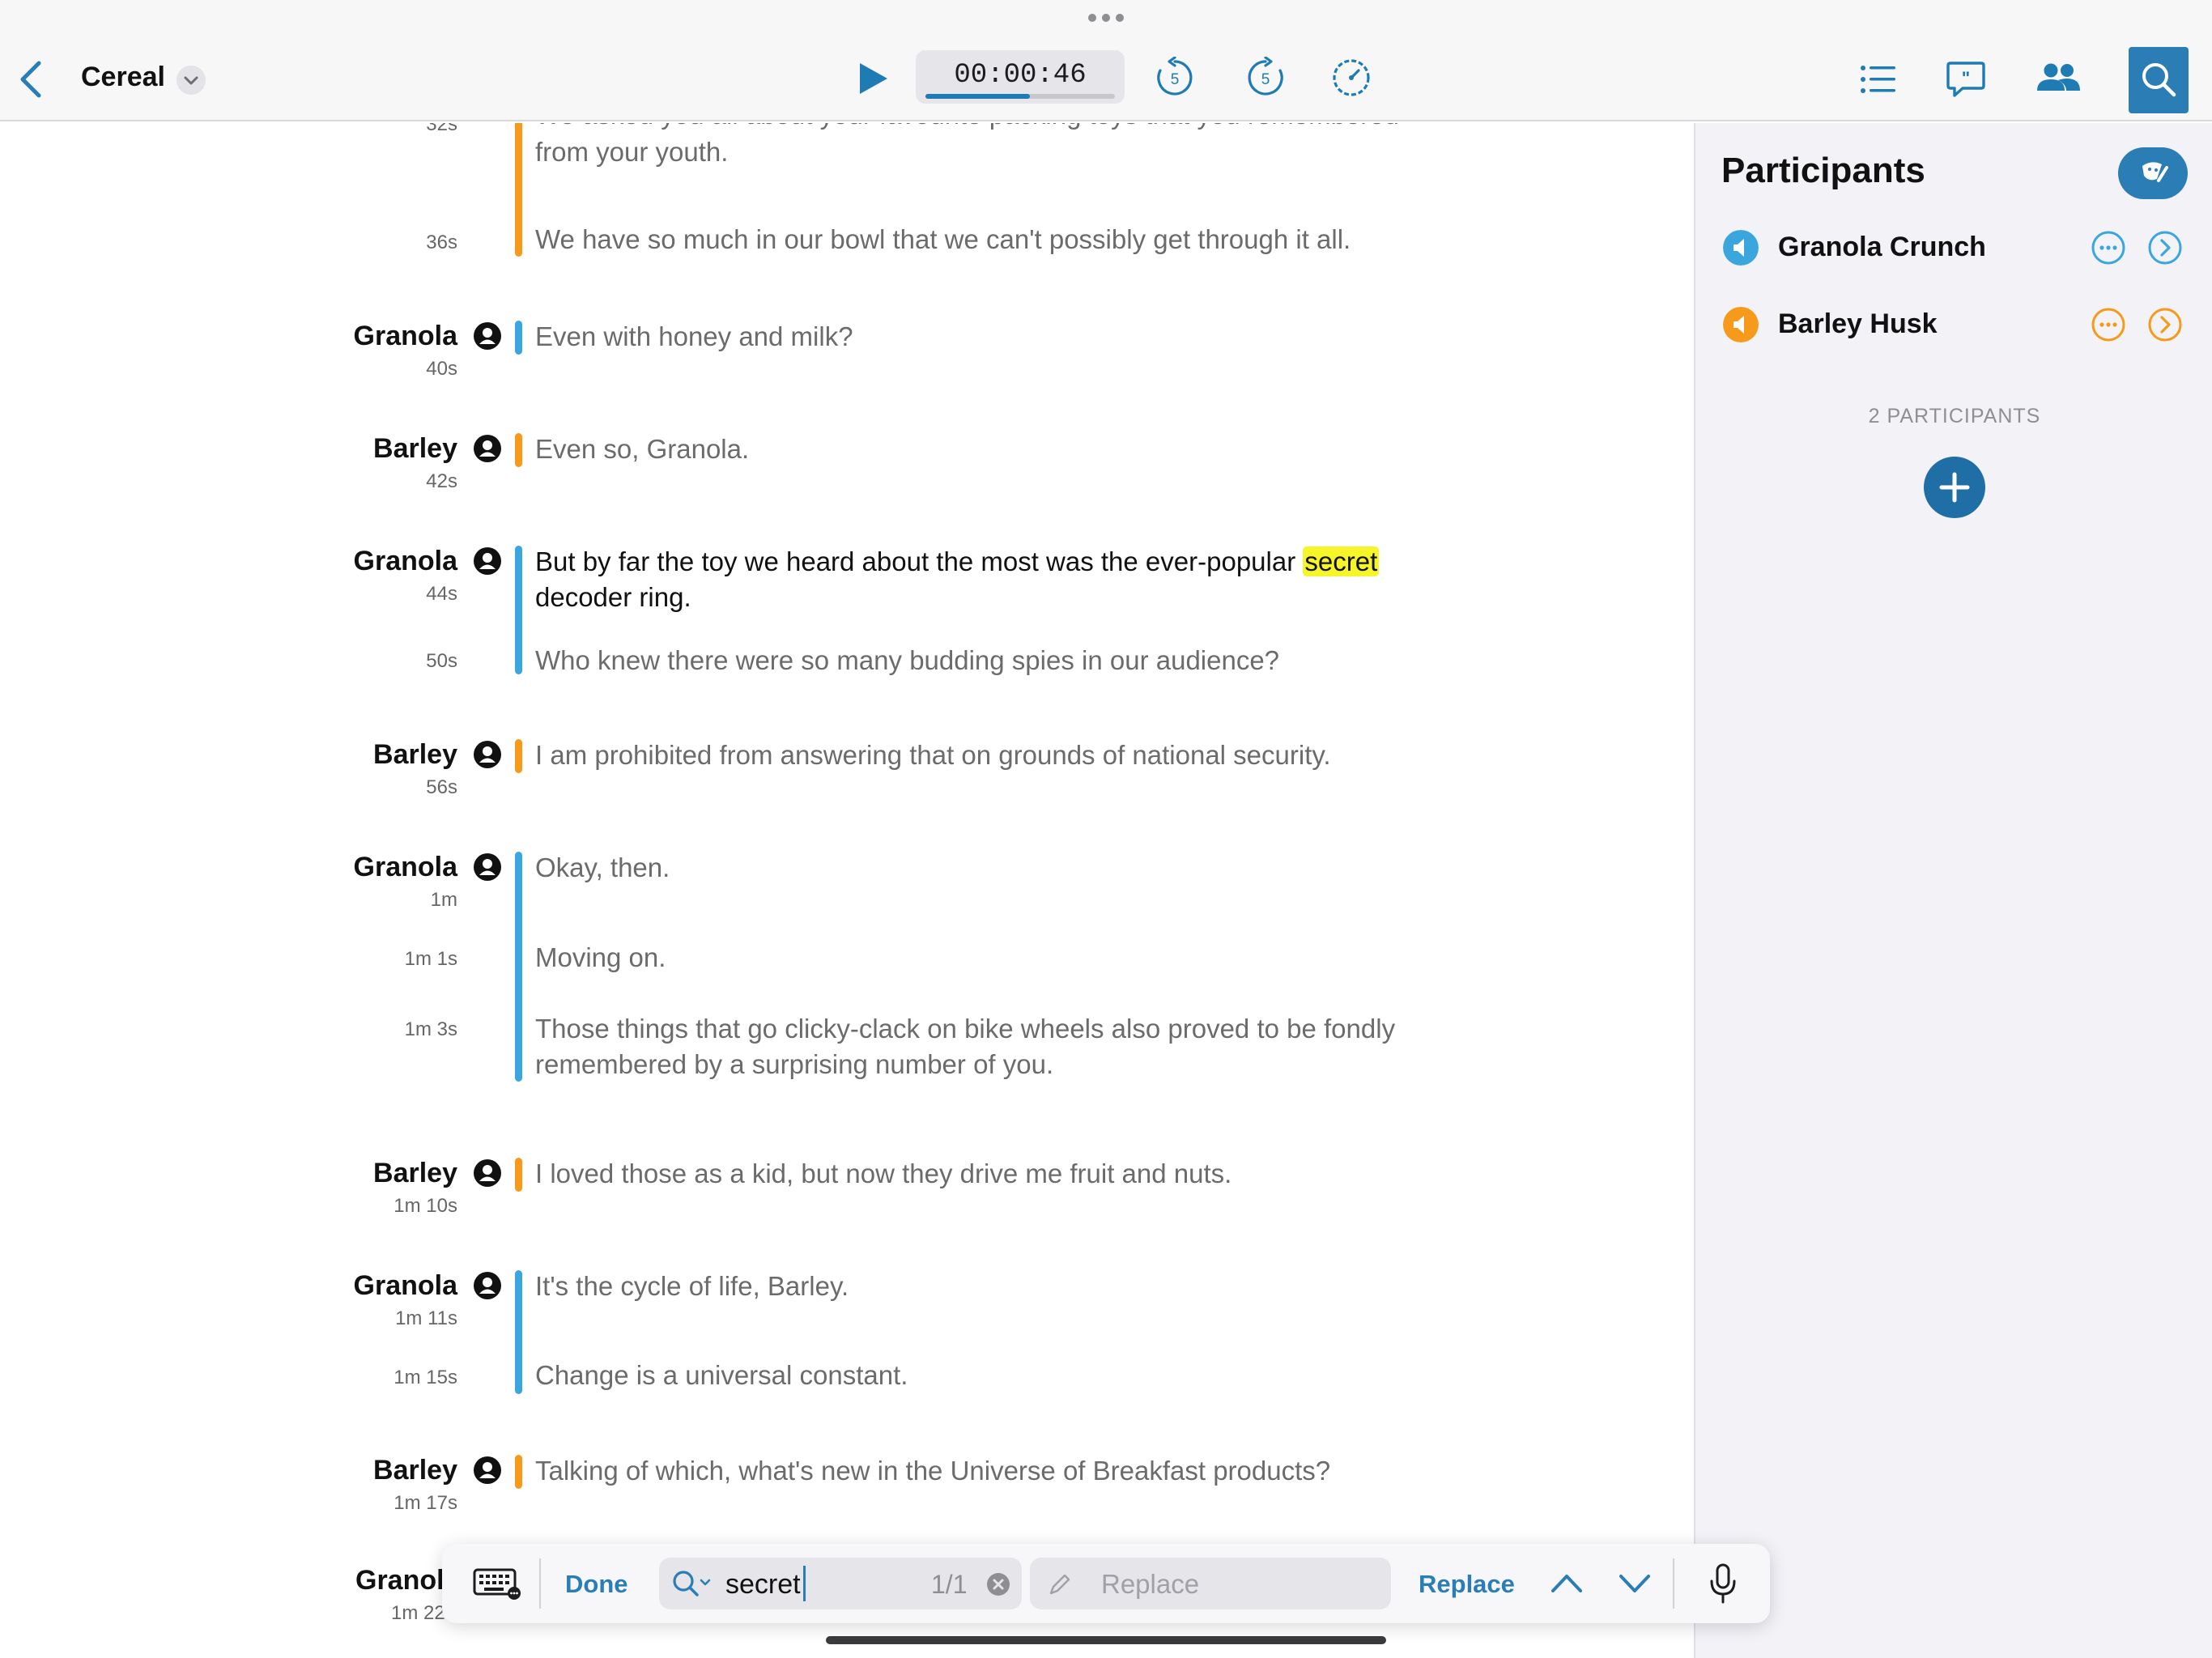  What do you see at coordinates (996, 597) in the screenshot?
I see `transcript-line-active: decoder ring.` at bounding box center [996, 597].